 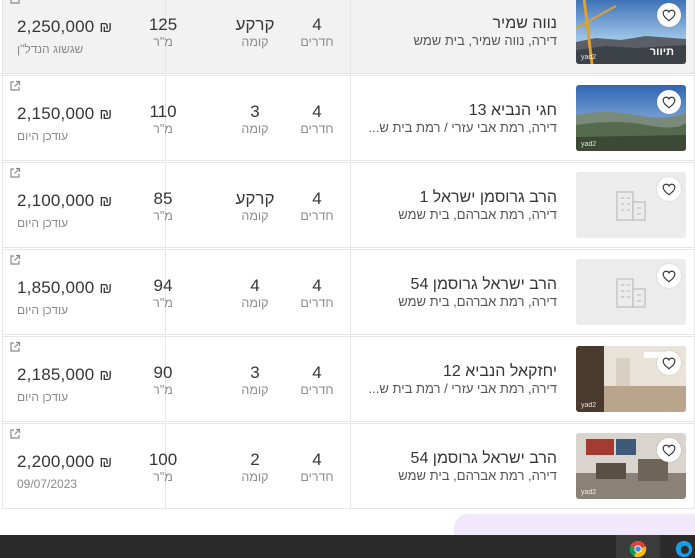 I want to click on listing-title: נווה שמיר, so click(x=525, y=23).